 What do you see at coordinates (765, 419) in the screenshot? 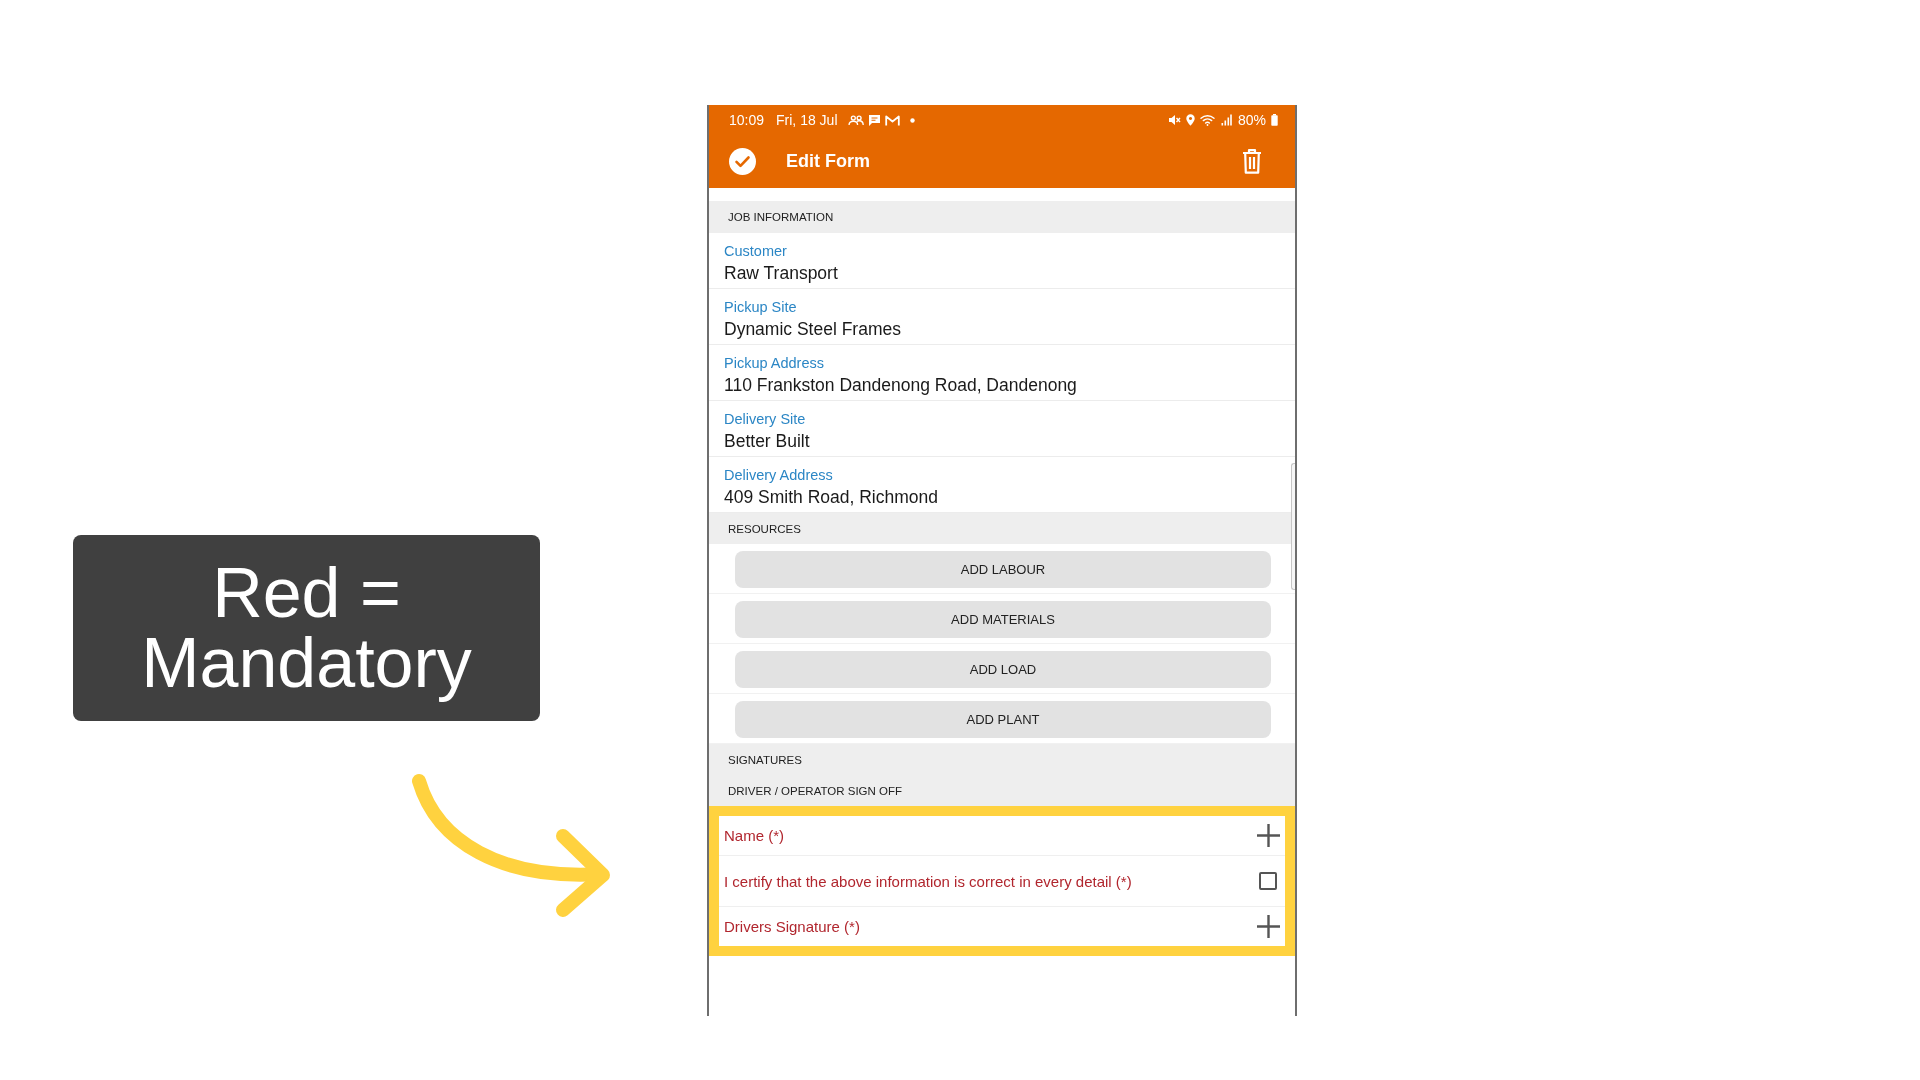
I see `field-label: Delivery Site` at bounding box center [765, 419].